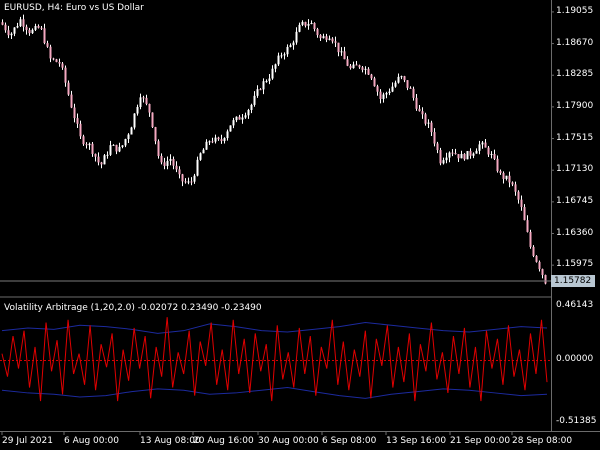  I want to click on price-tick-label: 1.16745, so click(575, 200).